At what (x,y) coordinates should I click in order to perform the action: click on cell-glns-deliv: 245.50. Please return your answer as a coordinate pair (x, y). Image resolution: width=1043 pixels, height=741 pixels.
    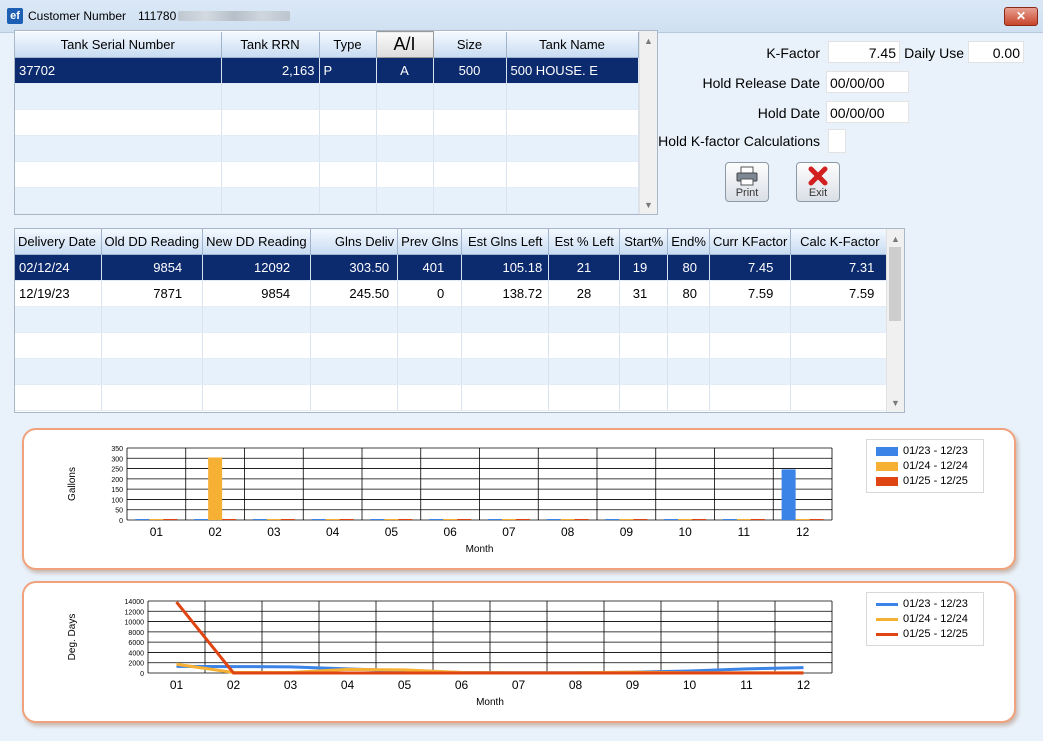
    Looking at the image, I should click on (354, 293).